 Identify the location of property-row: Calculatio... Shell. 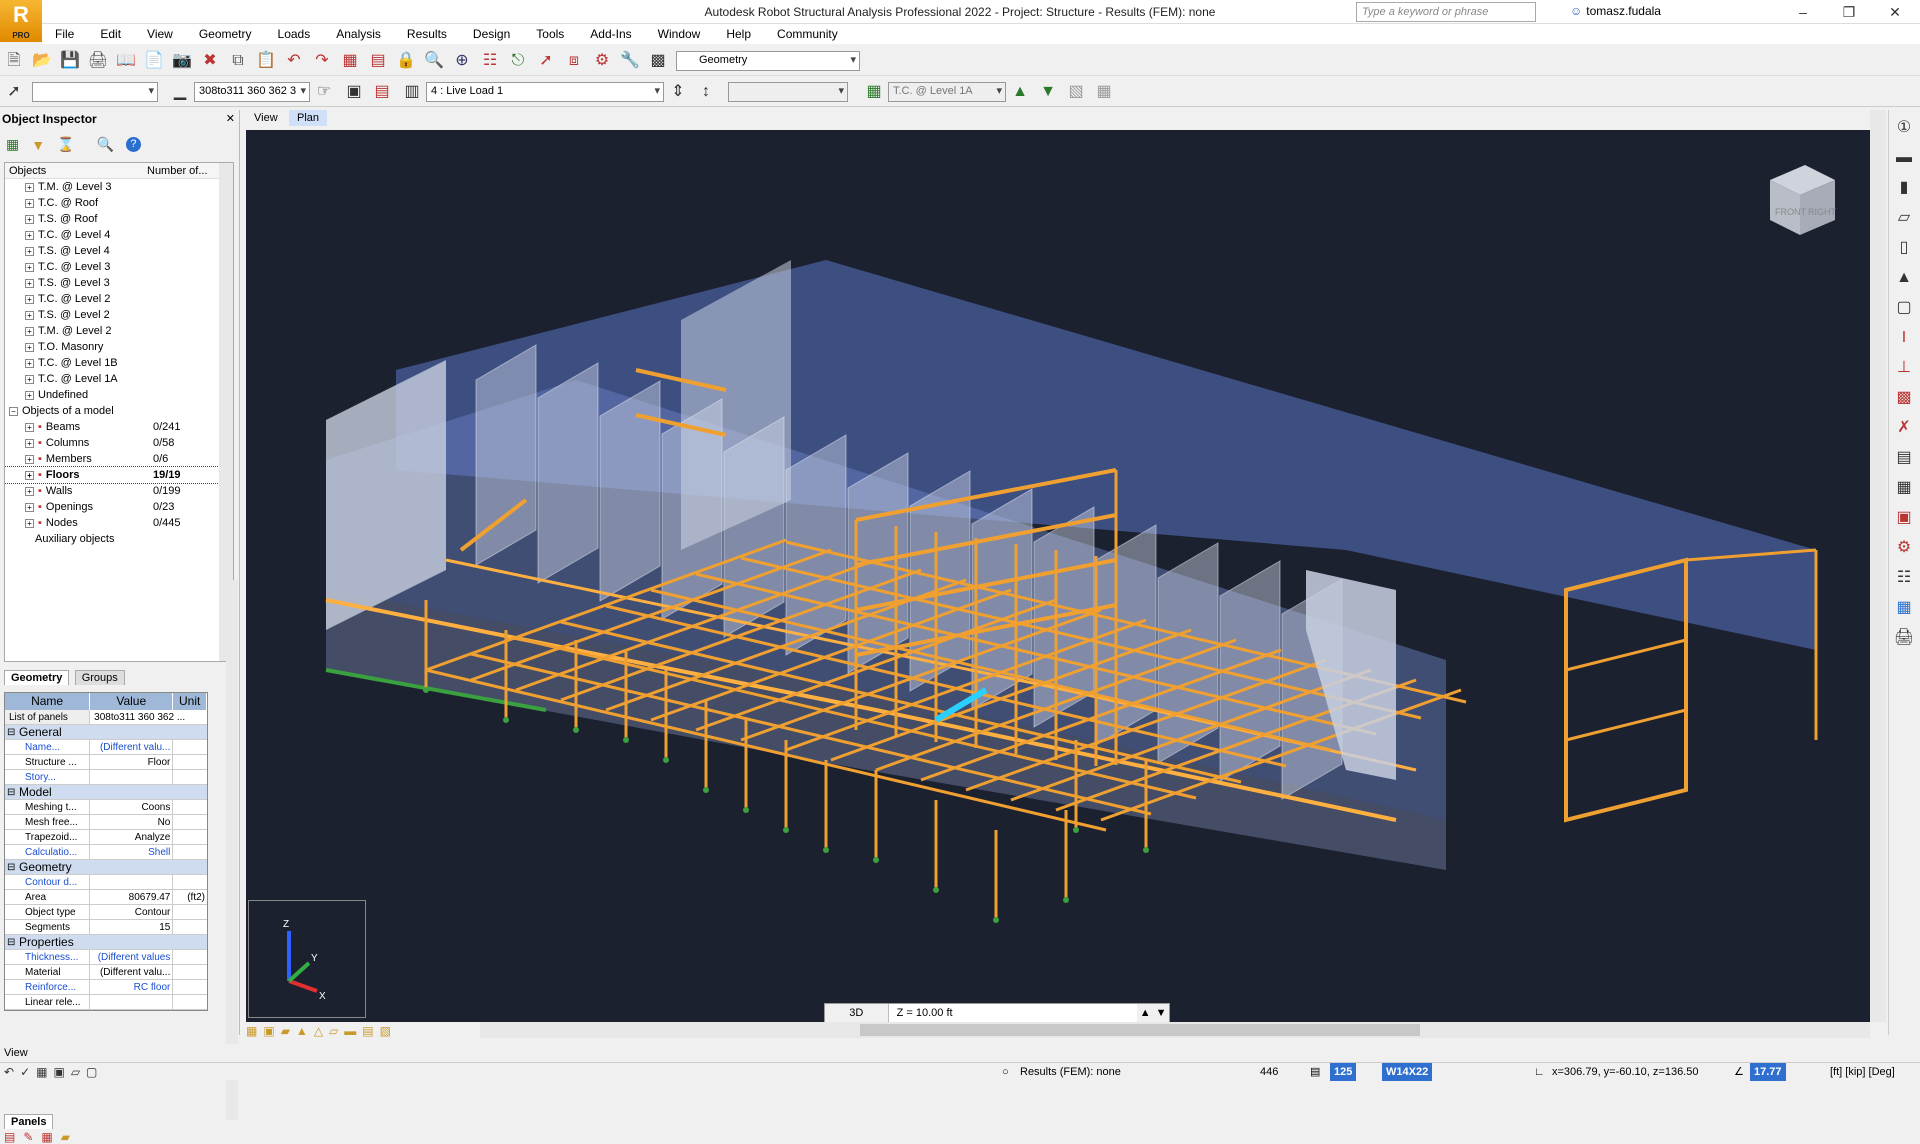
(106, 852).